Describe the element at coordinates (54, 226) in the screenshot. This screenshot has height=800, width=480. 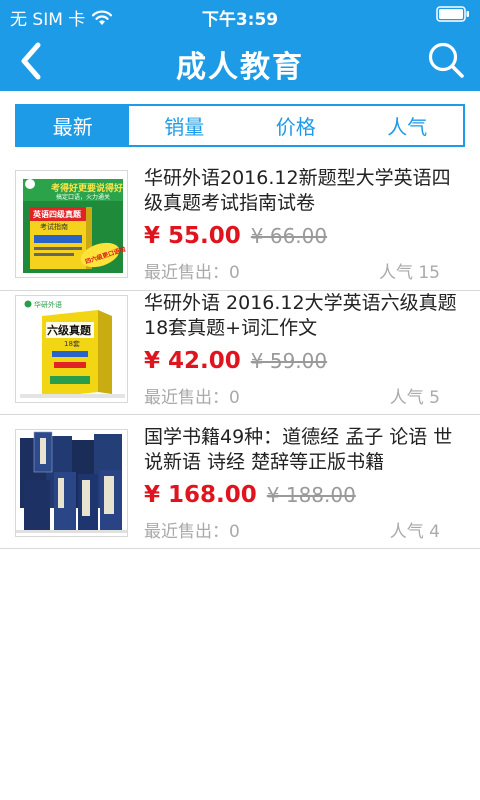
I see `cover-main-subtext: 考试指南` at that location.